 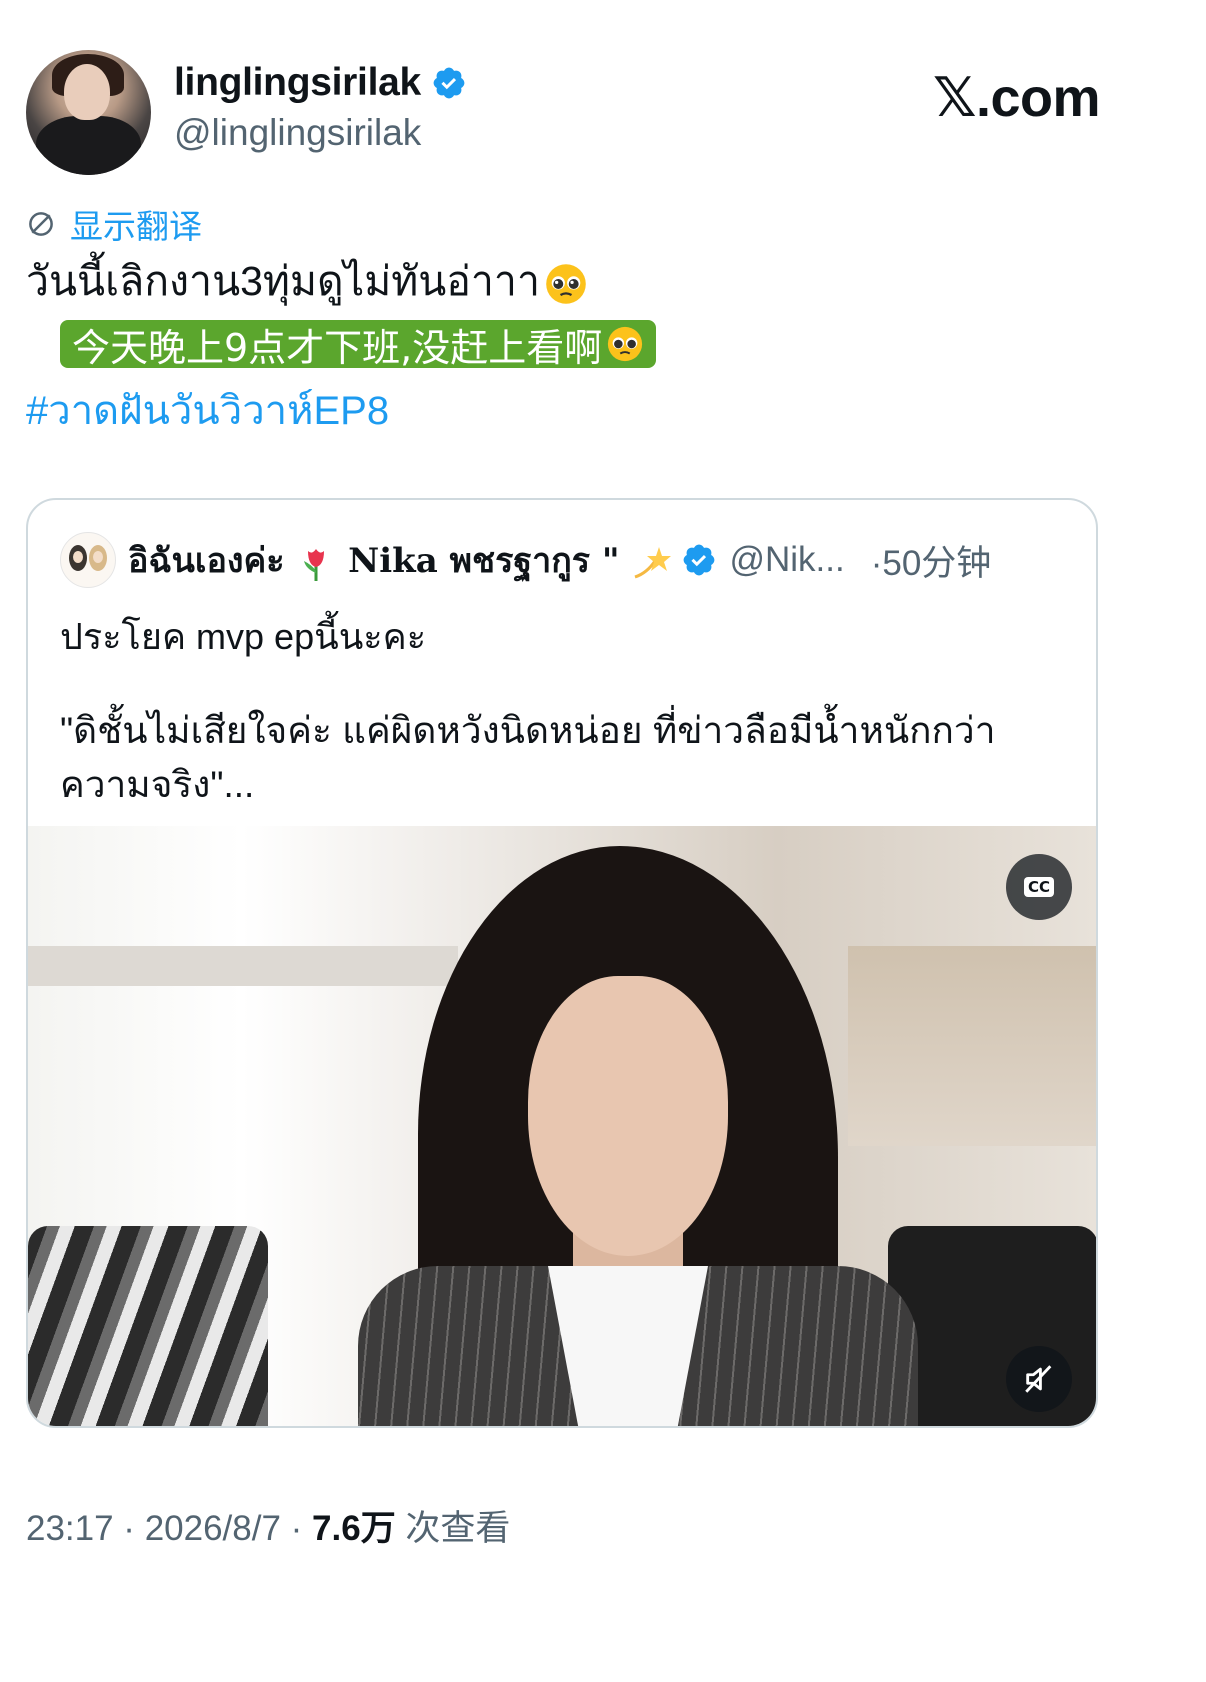 I want to click on author-avatar, so click(x=88, y=112).